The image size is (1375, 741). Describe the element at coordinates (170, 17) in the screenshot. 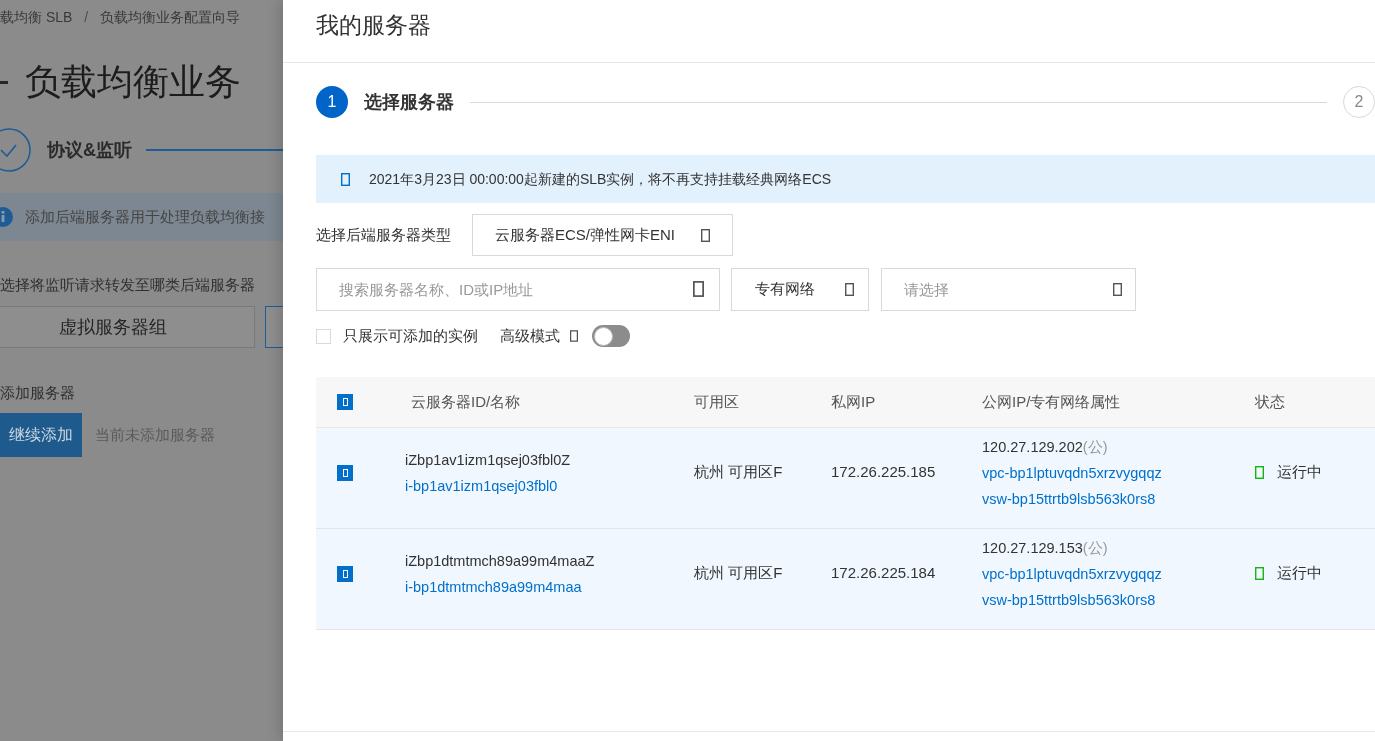

I see `breadcrumb-link: 负载均衡业务配置向导` at that location.